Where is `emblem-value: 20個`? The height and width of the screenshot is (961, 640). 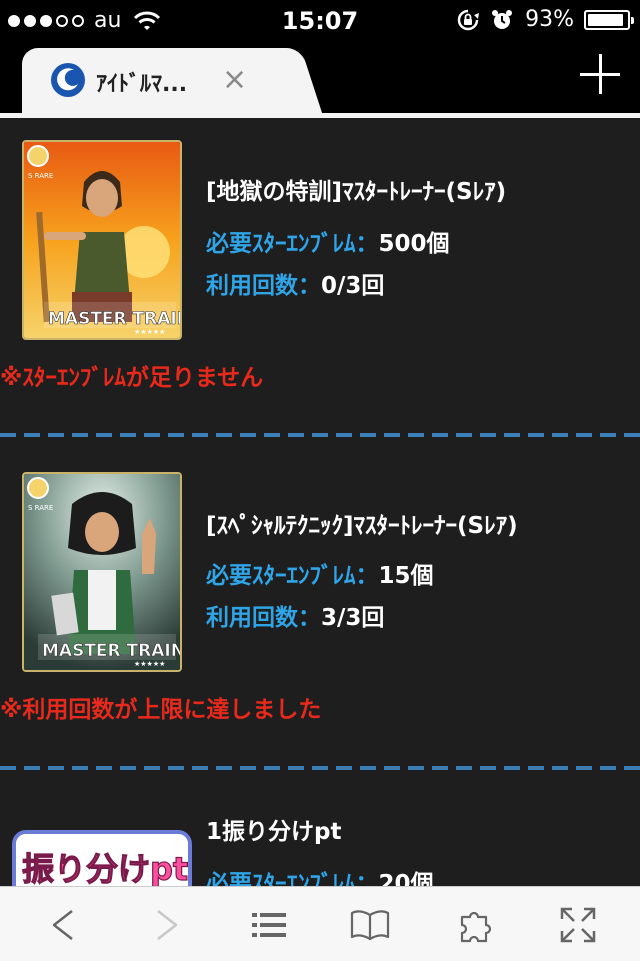
emblem-value: 20個 is located at coordinates (406, 878).